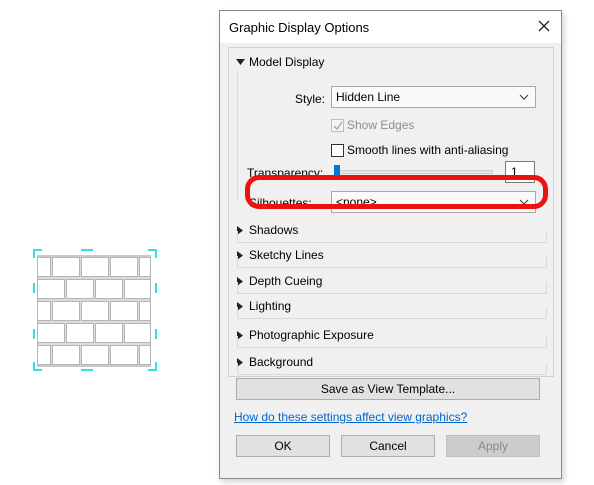 The height and width of the screenshot is (485, 594). What do you see at coordinates (433, 97) in the screenshot?
I see `style-dropdown: Hidden Line` at bounding box center [433, 97].